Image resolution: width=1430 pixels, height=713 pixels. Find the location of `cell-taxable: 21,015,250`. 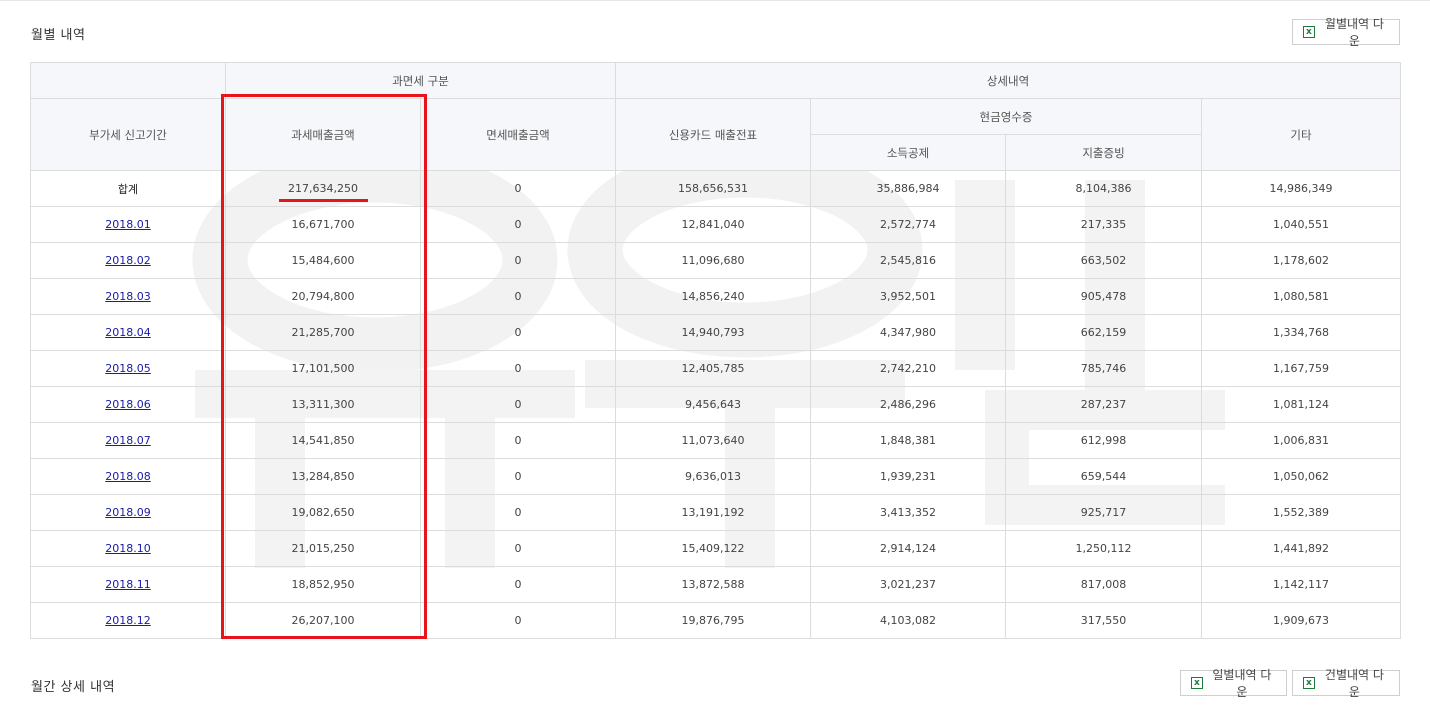

cell-taxable: 21,015,250 is located at coordinates (323, 548).